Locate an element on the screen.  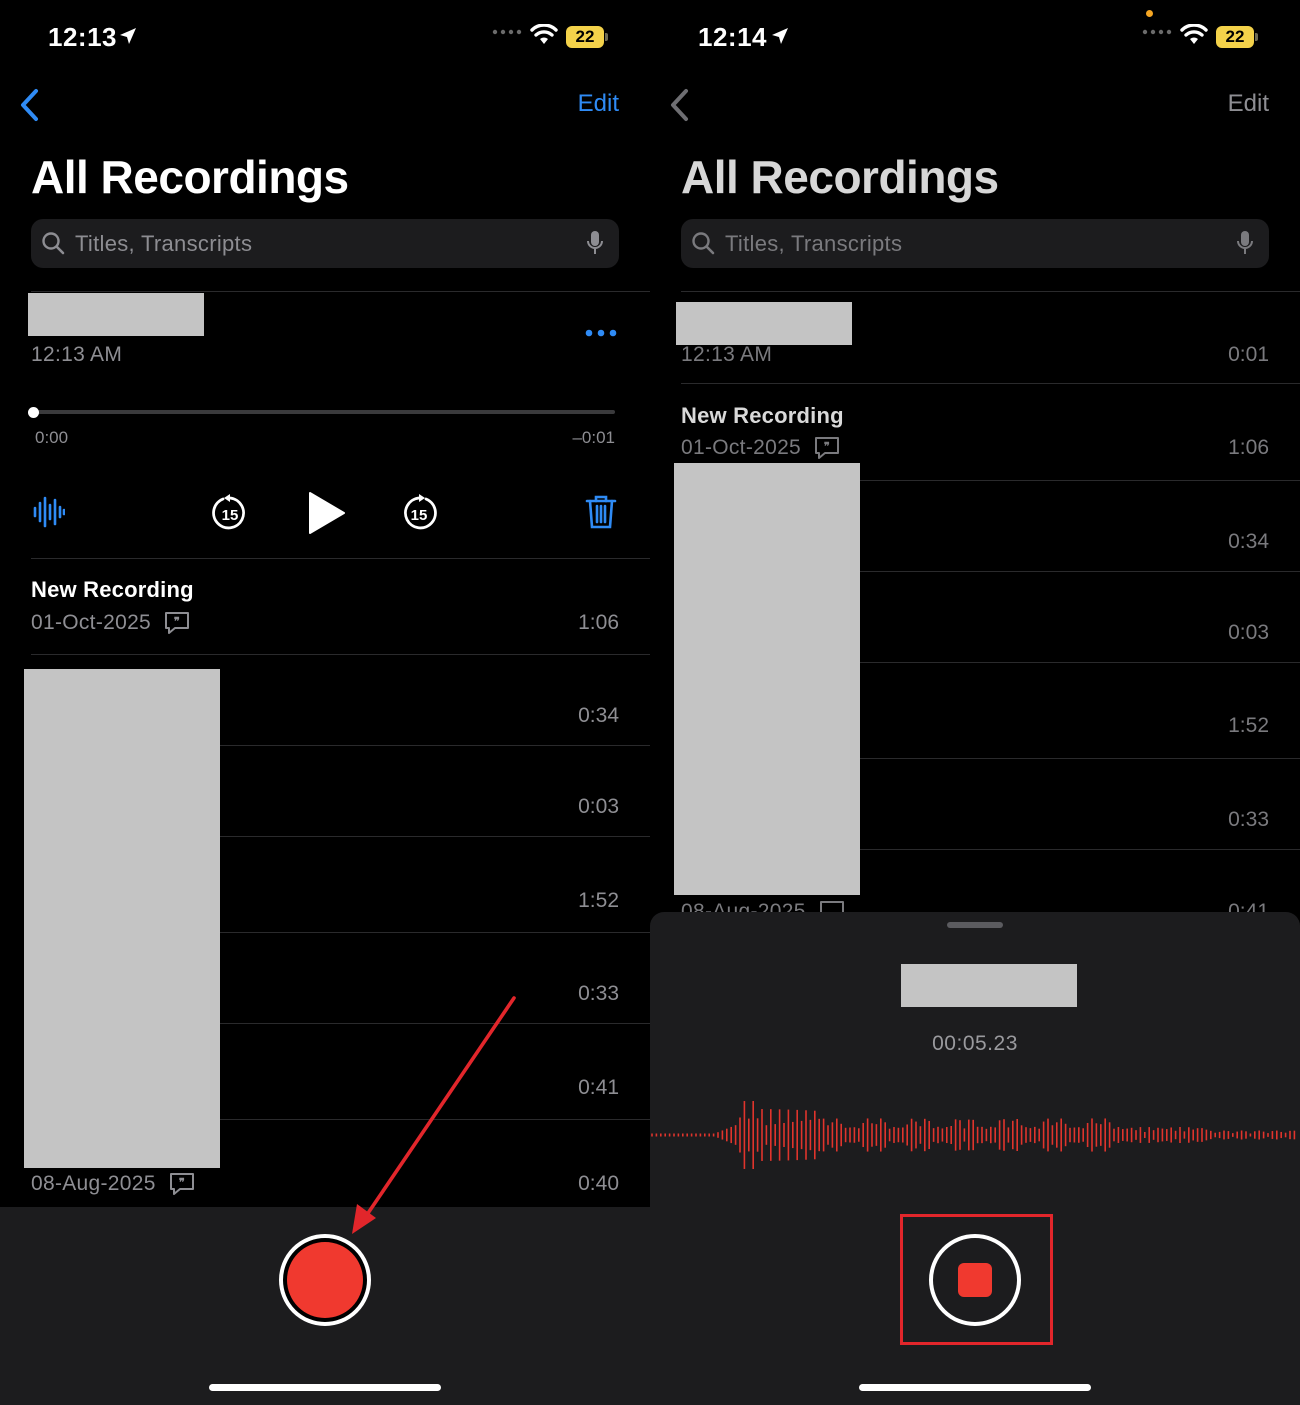
record-icon is located at coordinates (325, 1280).